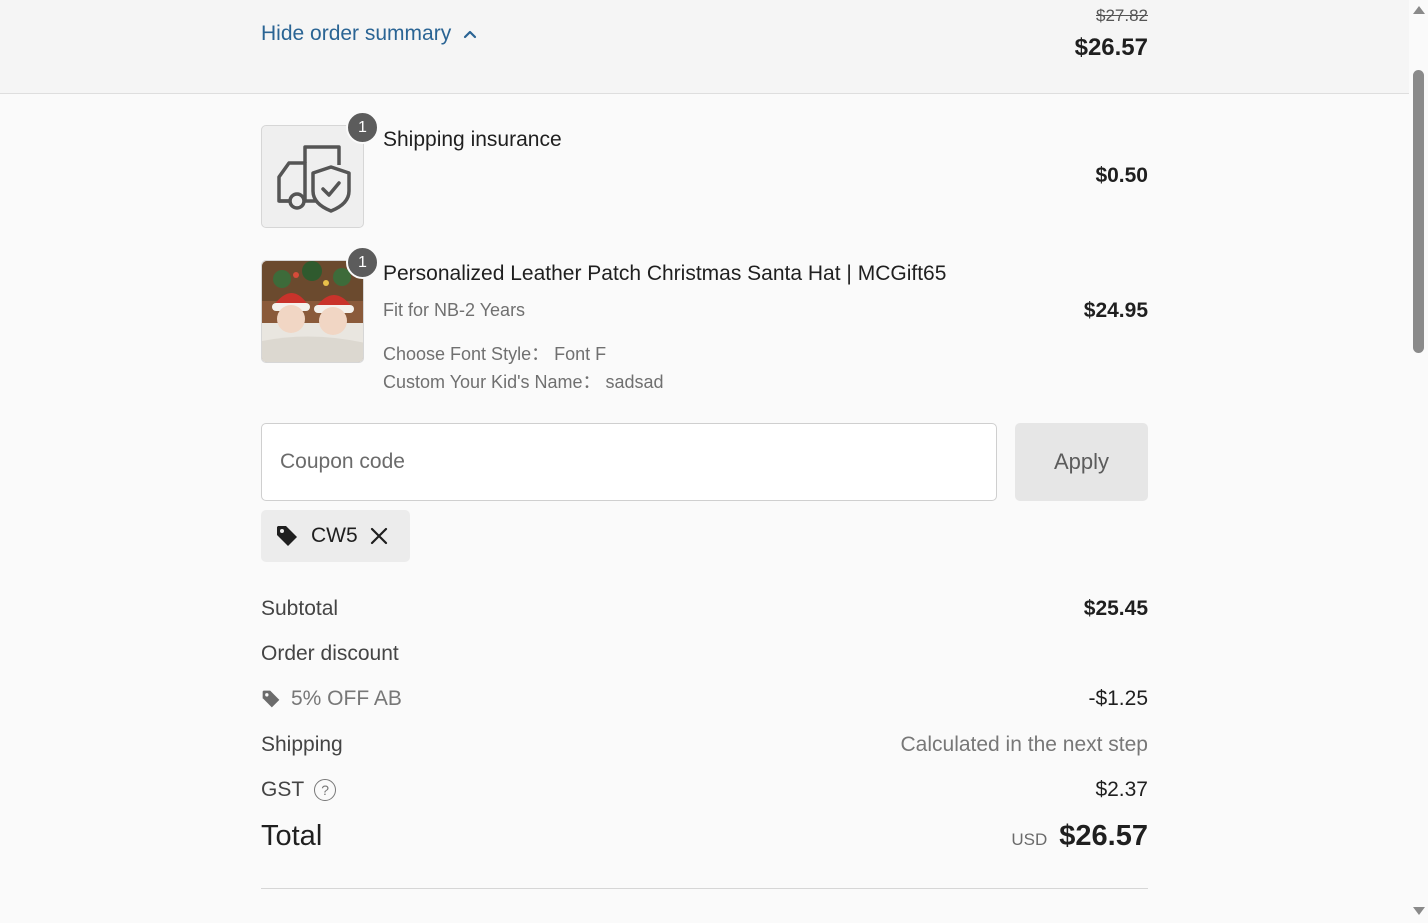  I want to click on scroll-down-arrow, so click(1419, 911).